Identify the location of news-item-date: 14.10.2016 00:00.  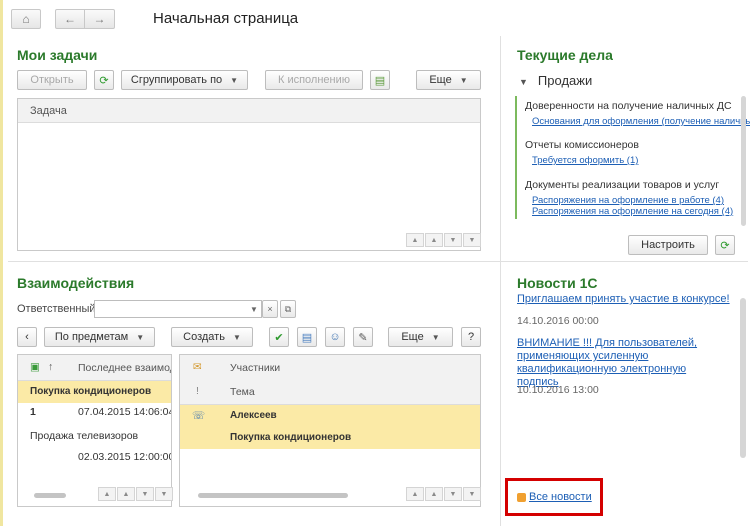
(558, 321).